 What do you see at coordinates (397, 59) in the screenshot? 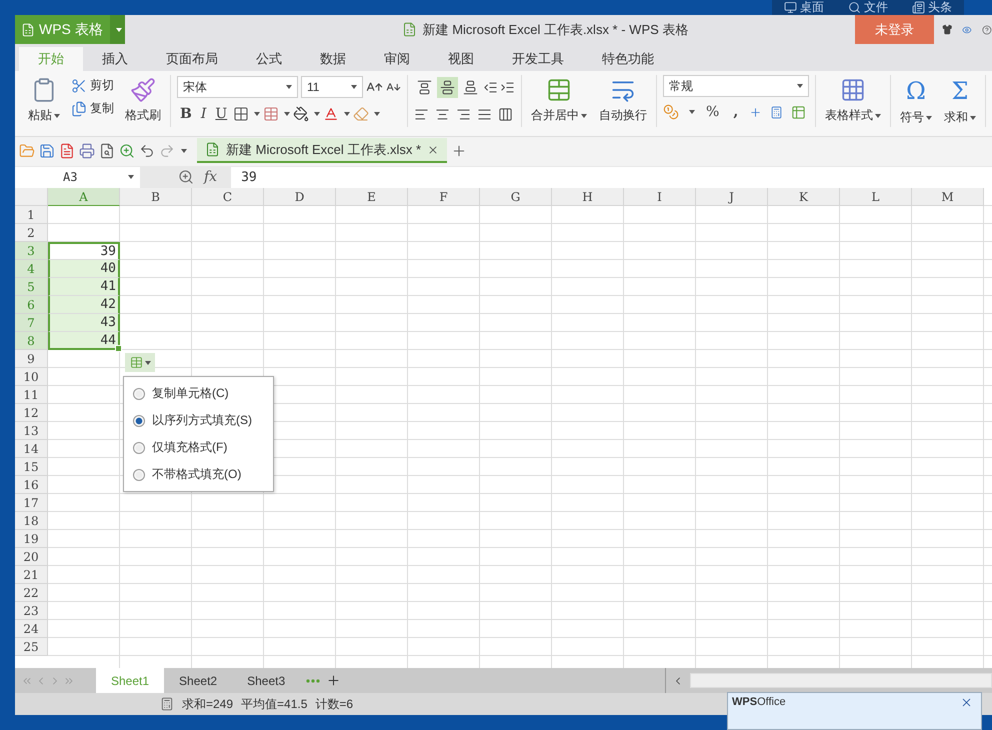
I see `ribbon-tab: 审阅` at bounding box center [397, 59].